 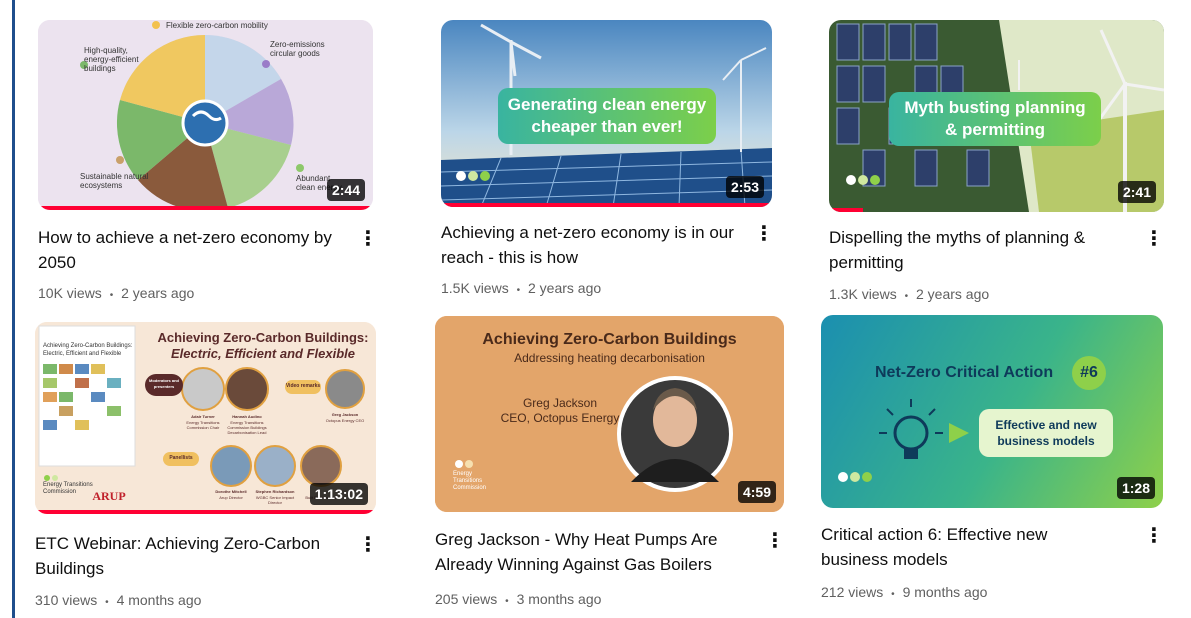 What do you see at coordinates (964, 372) in the screenshot?
I see `thumb-headline: Net-Zero Critical Action` at bounding box center [964, 372].